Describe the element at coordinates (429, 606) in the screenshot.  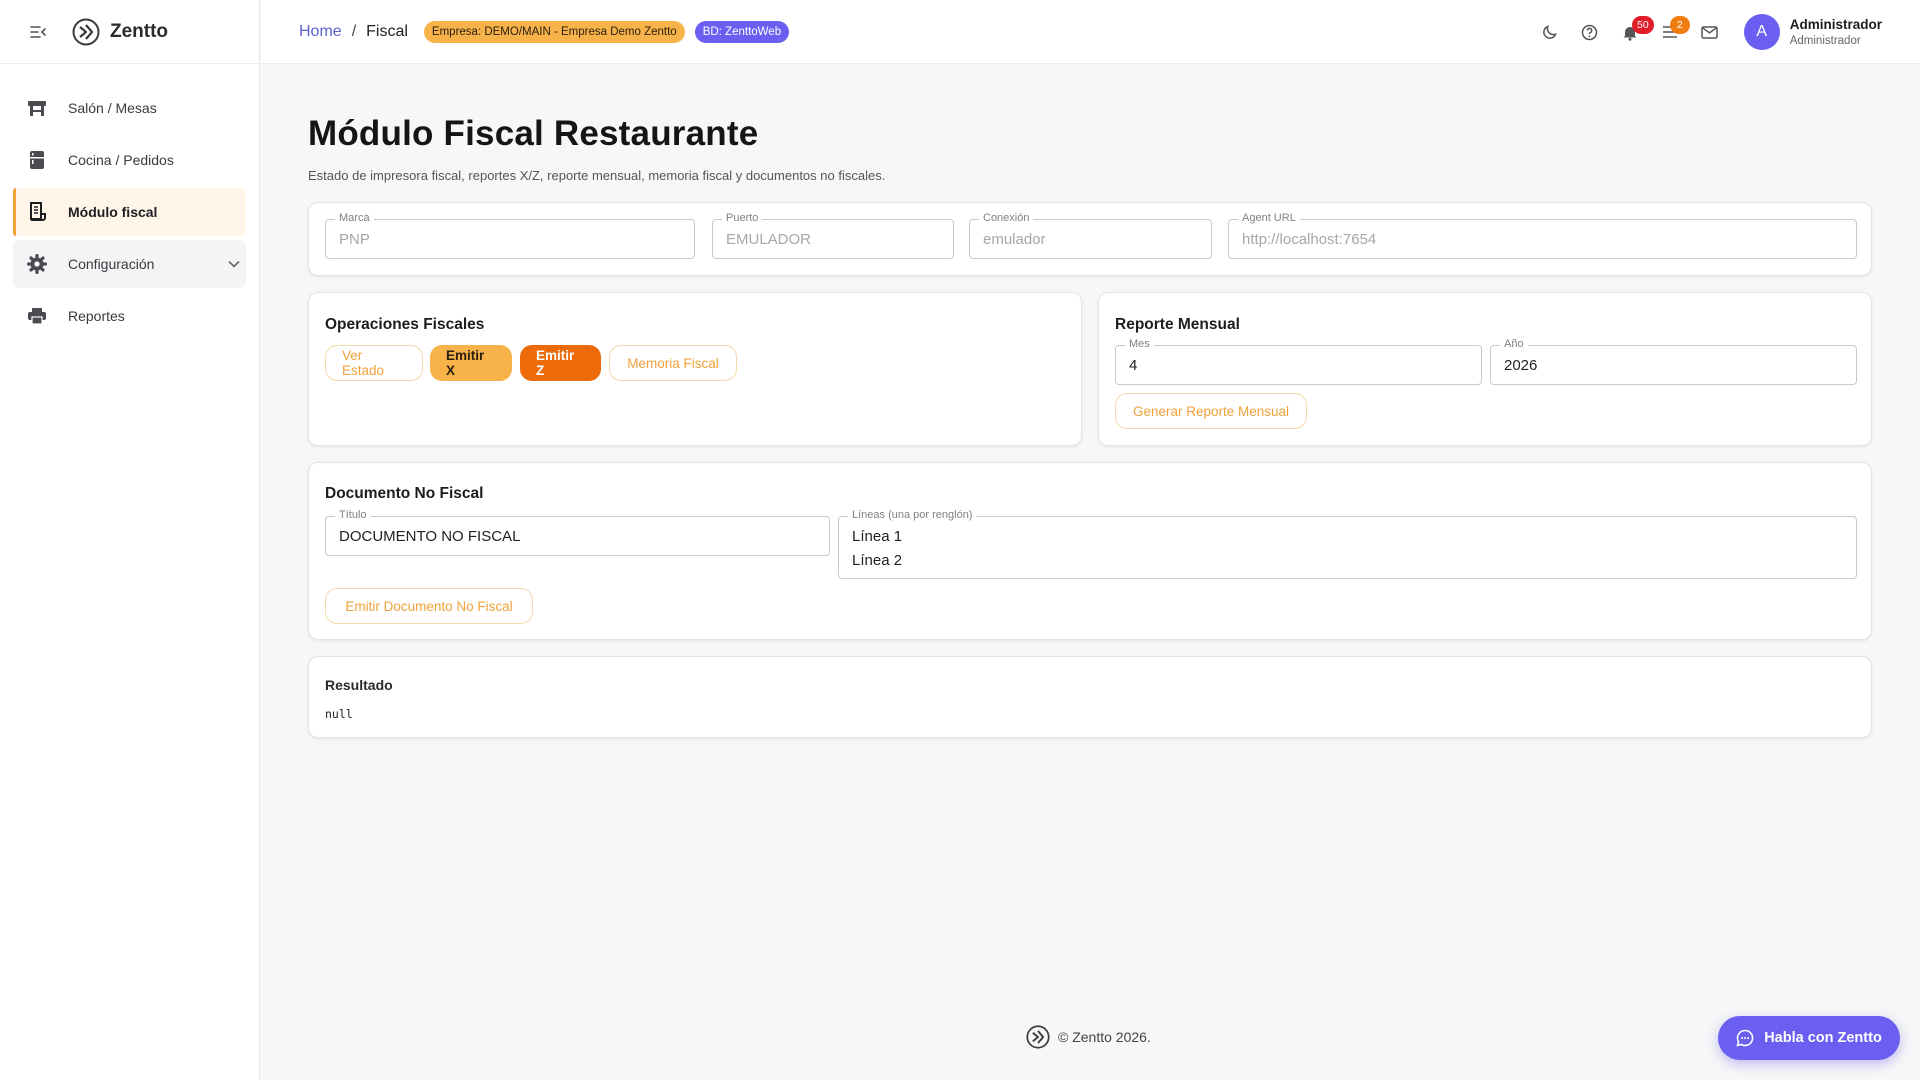
I see `emitir-documento-no-fiscal-button: Emitir Documento No Fiscal` at that location.